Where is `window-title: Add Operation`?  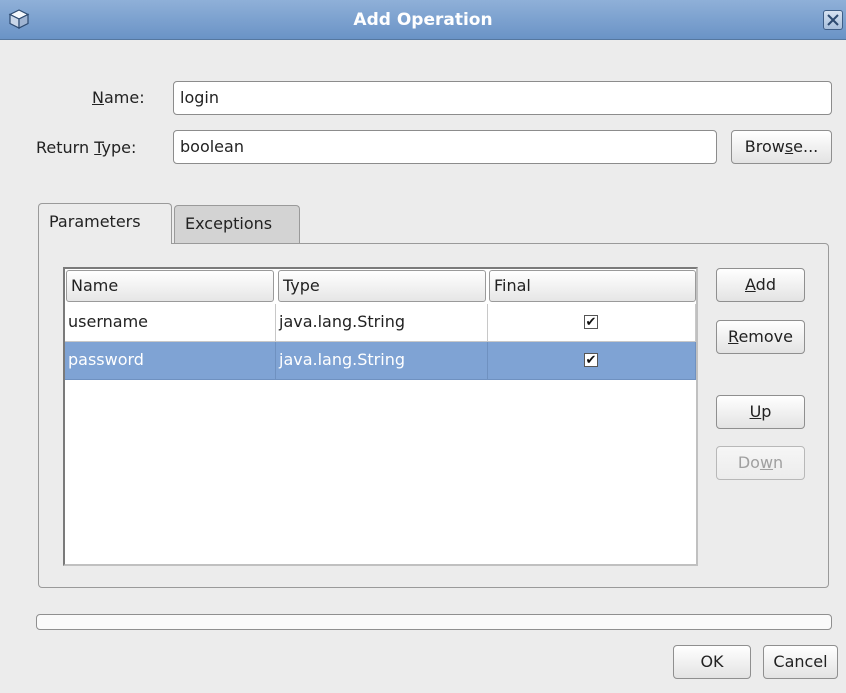
window-title: Add Operation is located at coordinates (423, 20).